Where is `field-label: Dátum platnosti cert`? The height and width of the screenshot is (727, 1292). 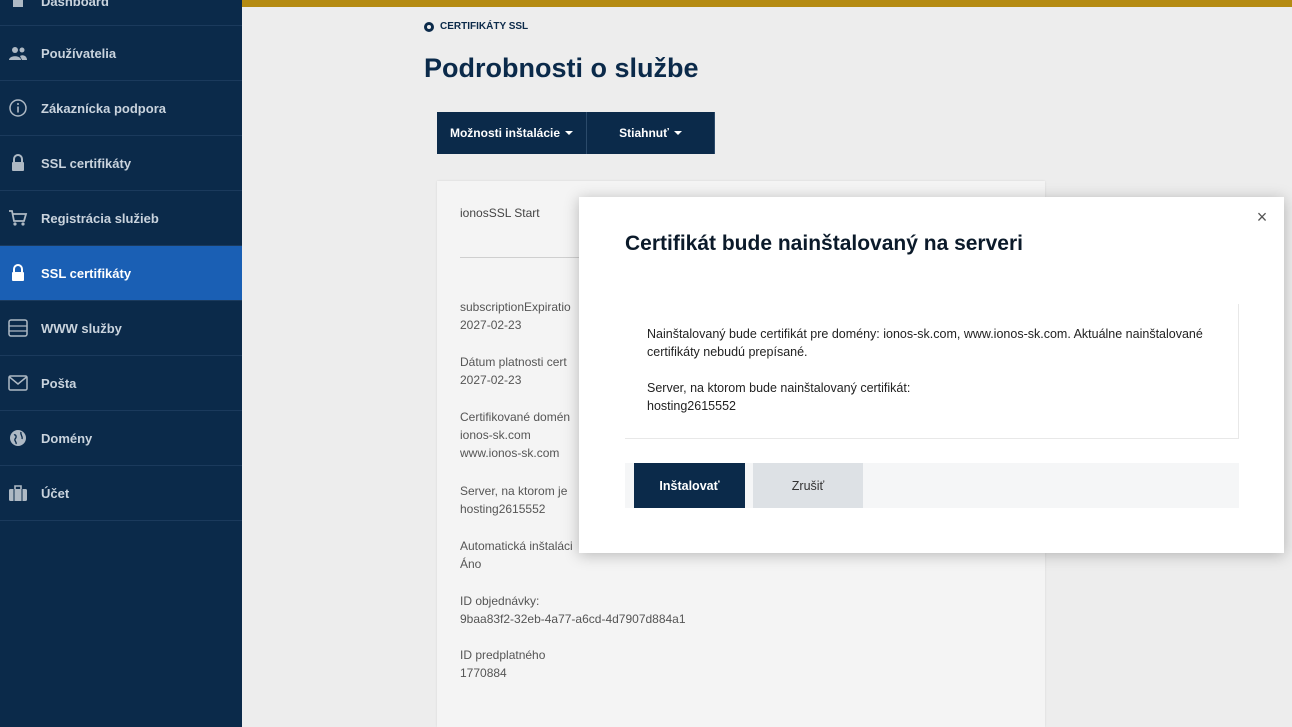
field-label: Dátum platnosti cert is located at coordinates (513, 362).